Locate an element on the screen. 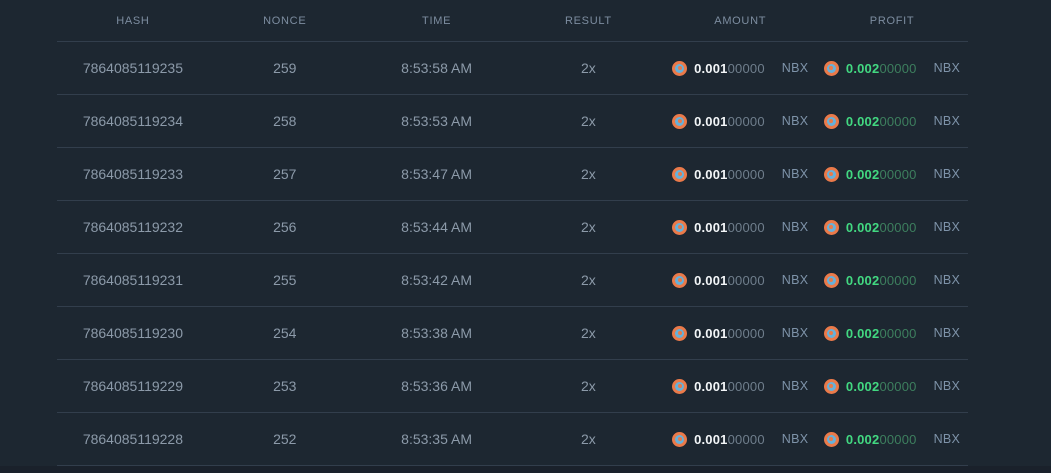  time-cell: 8:53:35 AM is located at coordinates (436, 439).